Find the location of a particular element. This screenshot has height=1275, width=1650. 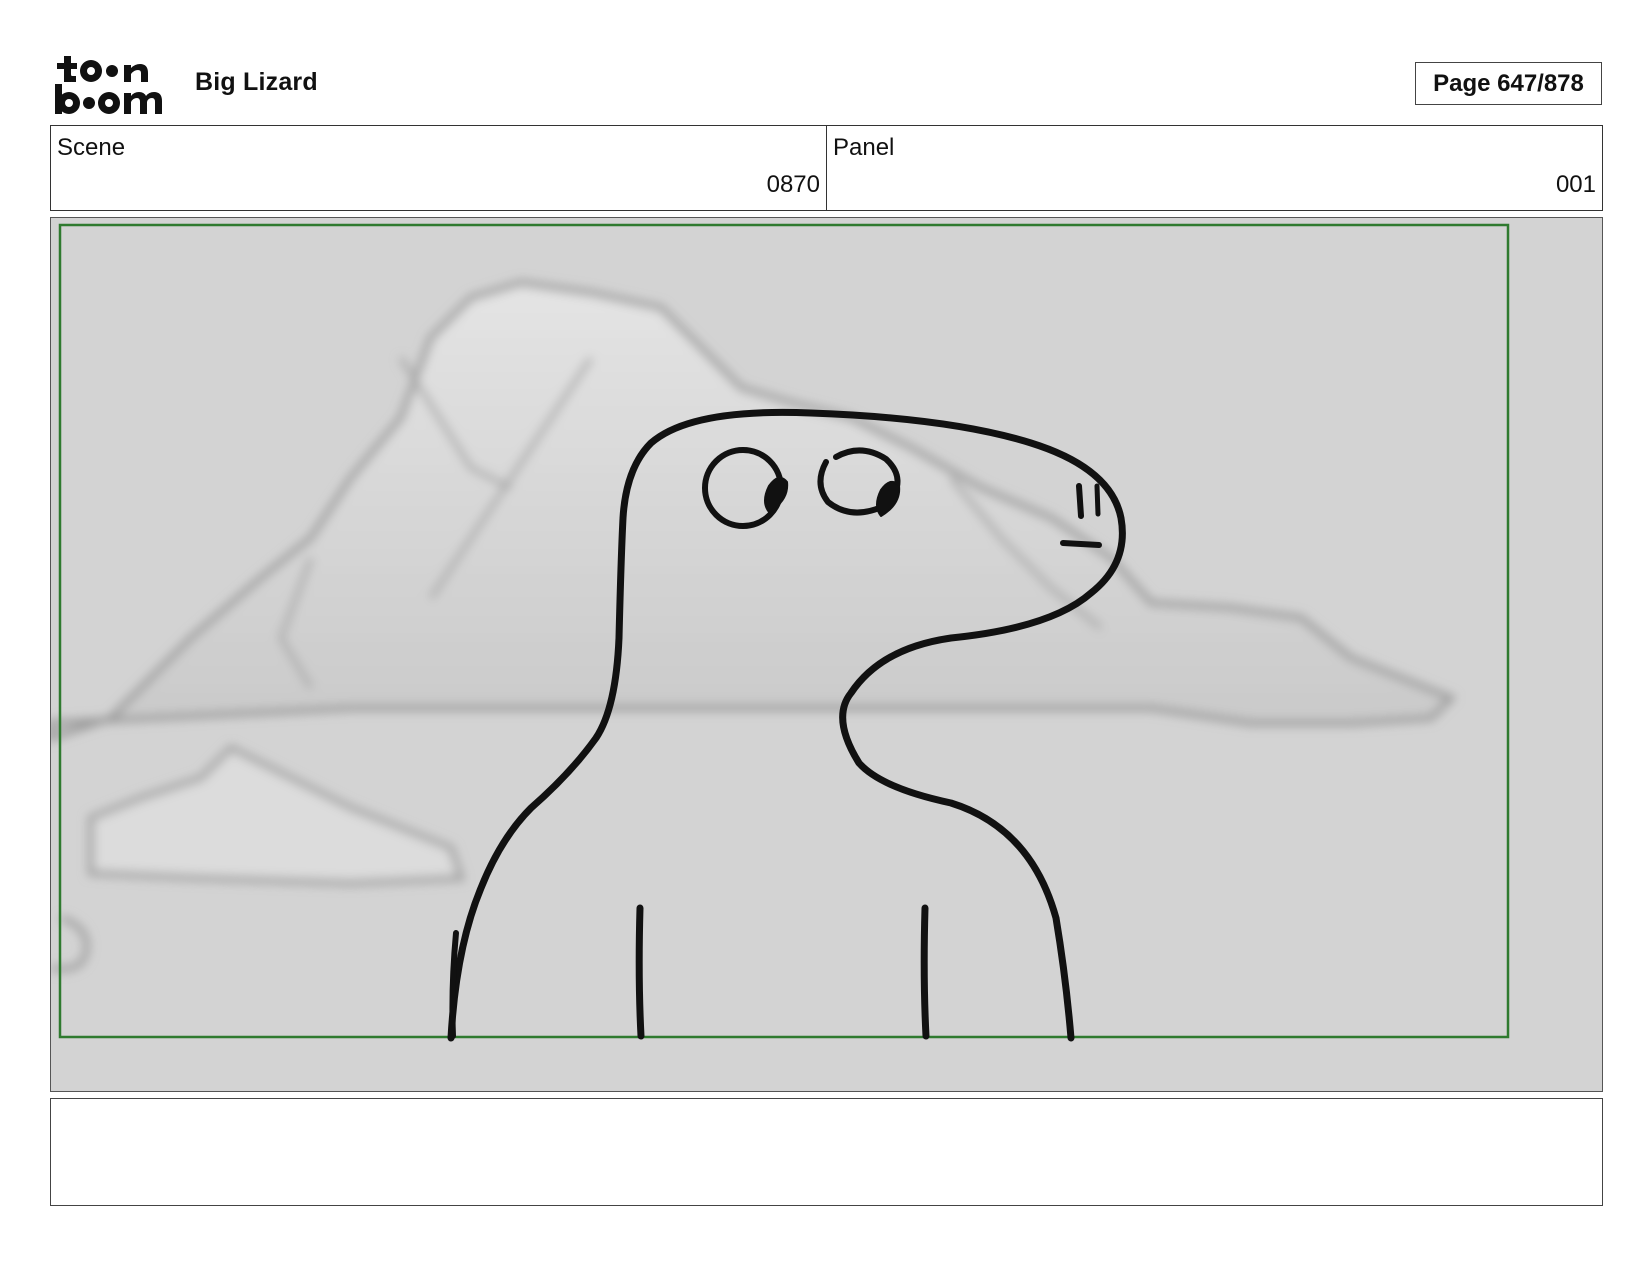

panel-number: 001 is located at coordinates (1575, 184).